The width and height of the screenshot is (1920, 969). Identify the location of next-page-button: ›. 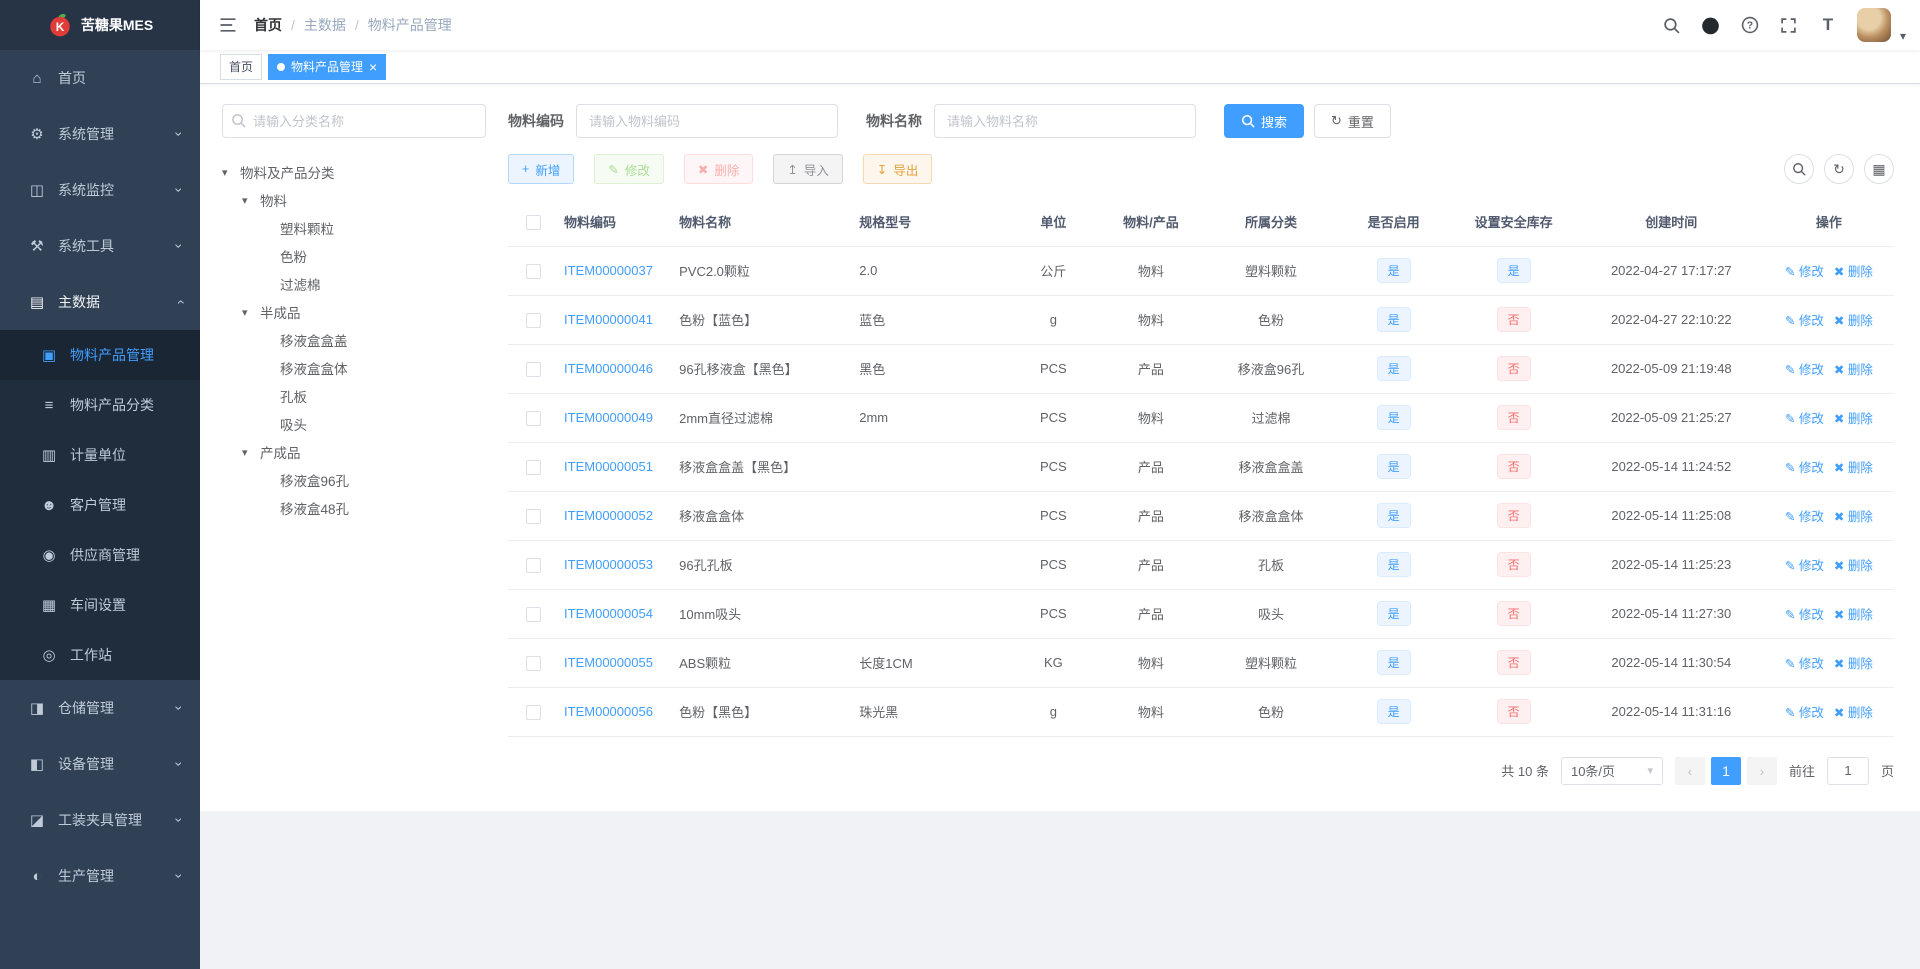
(1761, 770).